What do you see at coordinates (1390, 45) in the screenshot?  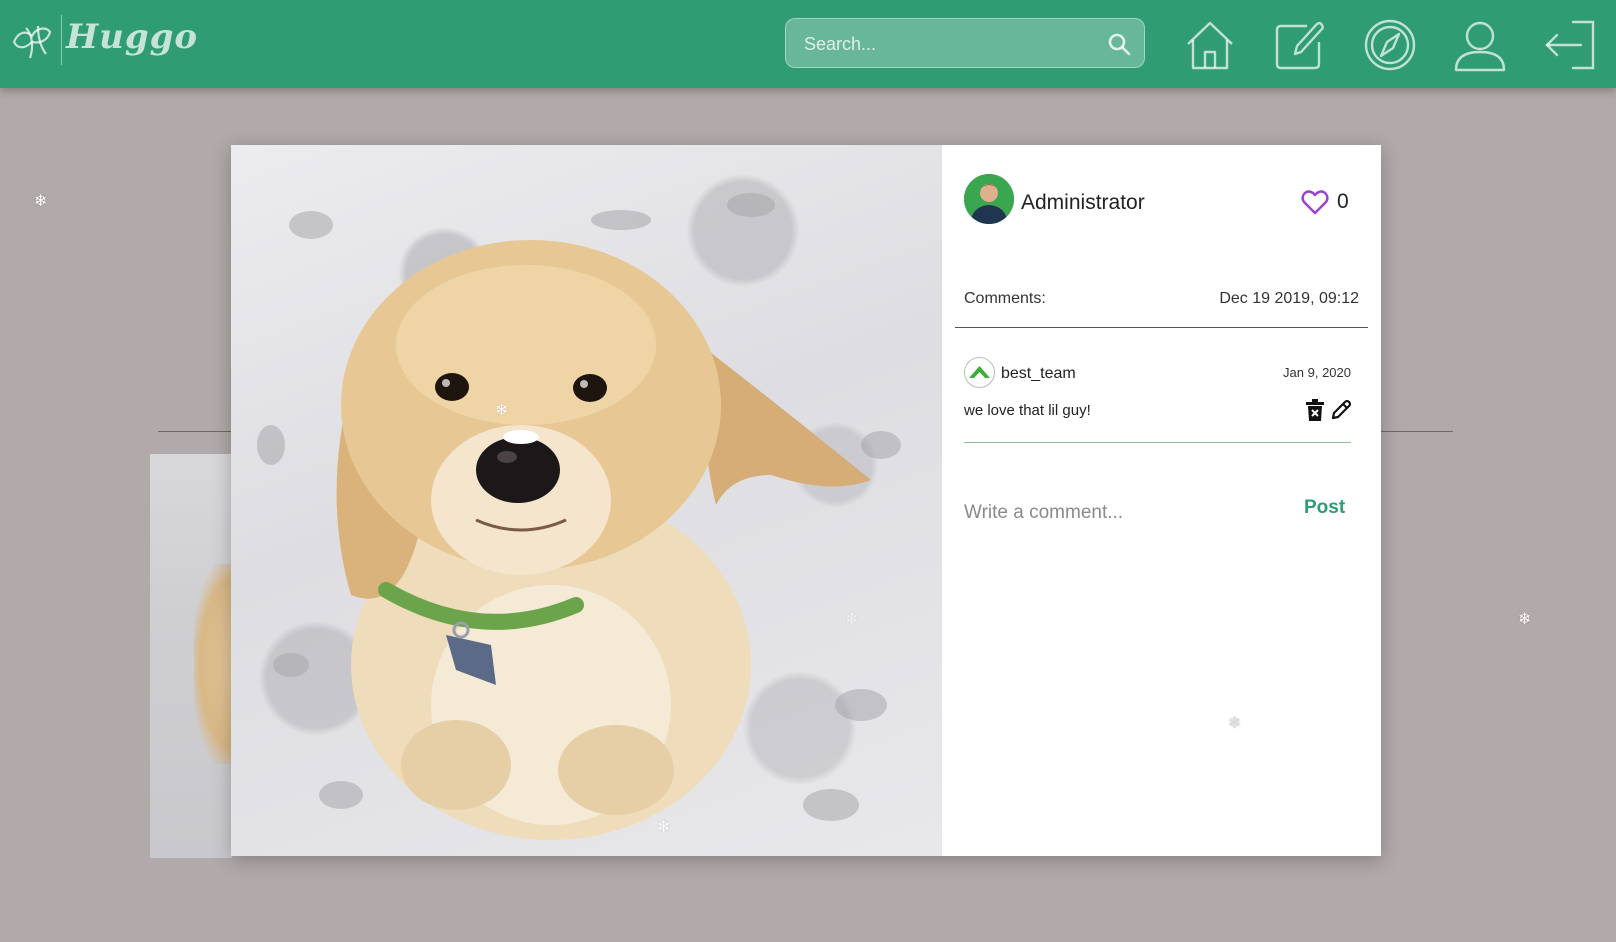 I see `compass-icon` at bounding box center [1390, 45].